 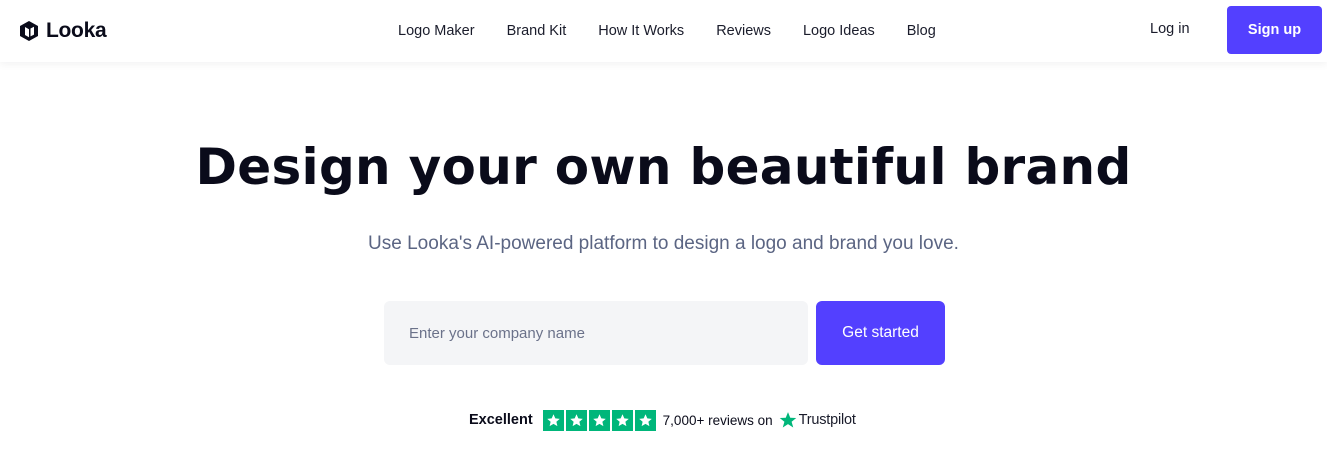 What do you see at coordinates (436, 31) in the screenshot?
I see `nav-item-logo-maker: Logo Maker` at bounding box center [436, 31].